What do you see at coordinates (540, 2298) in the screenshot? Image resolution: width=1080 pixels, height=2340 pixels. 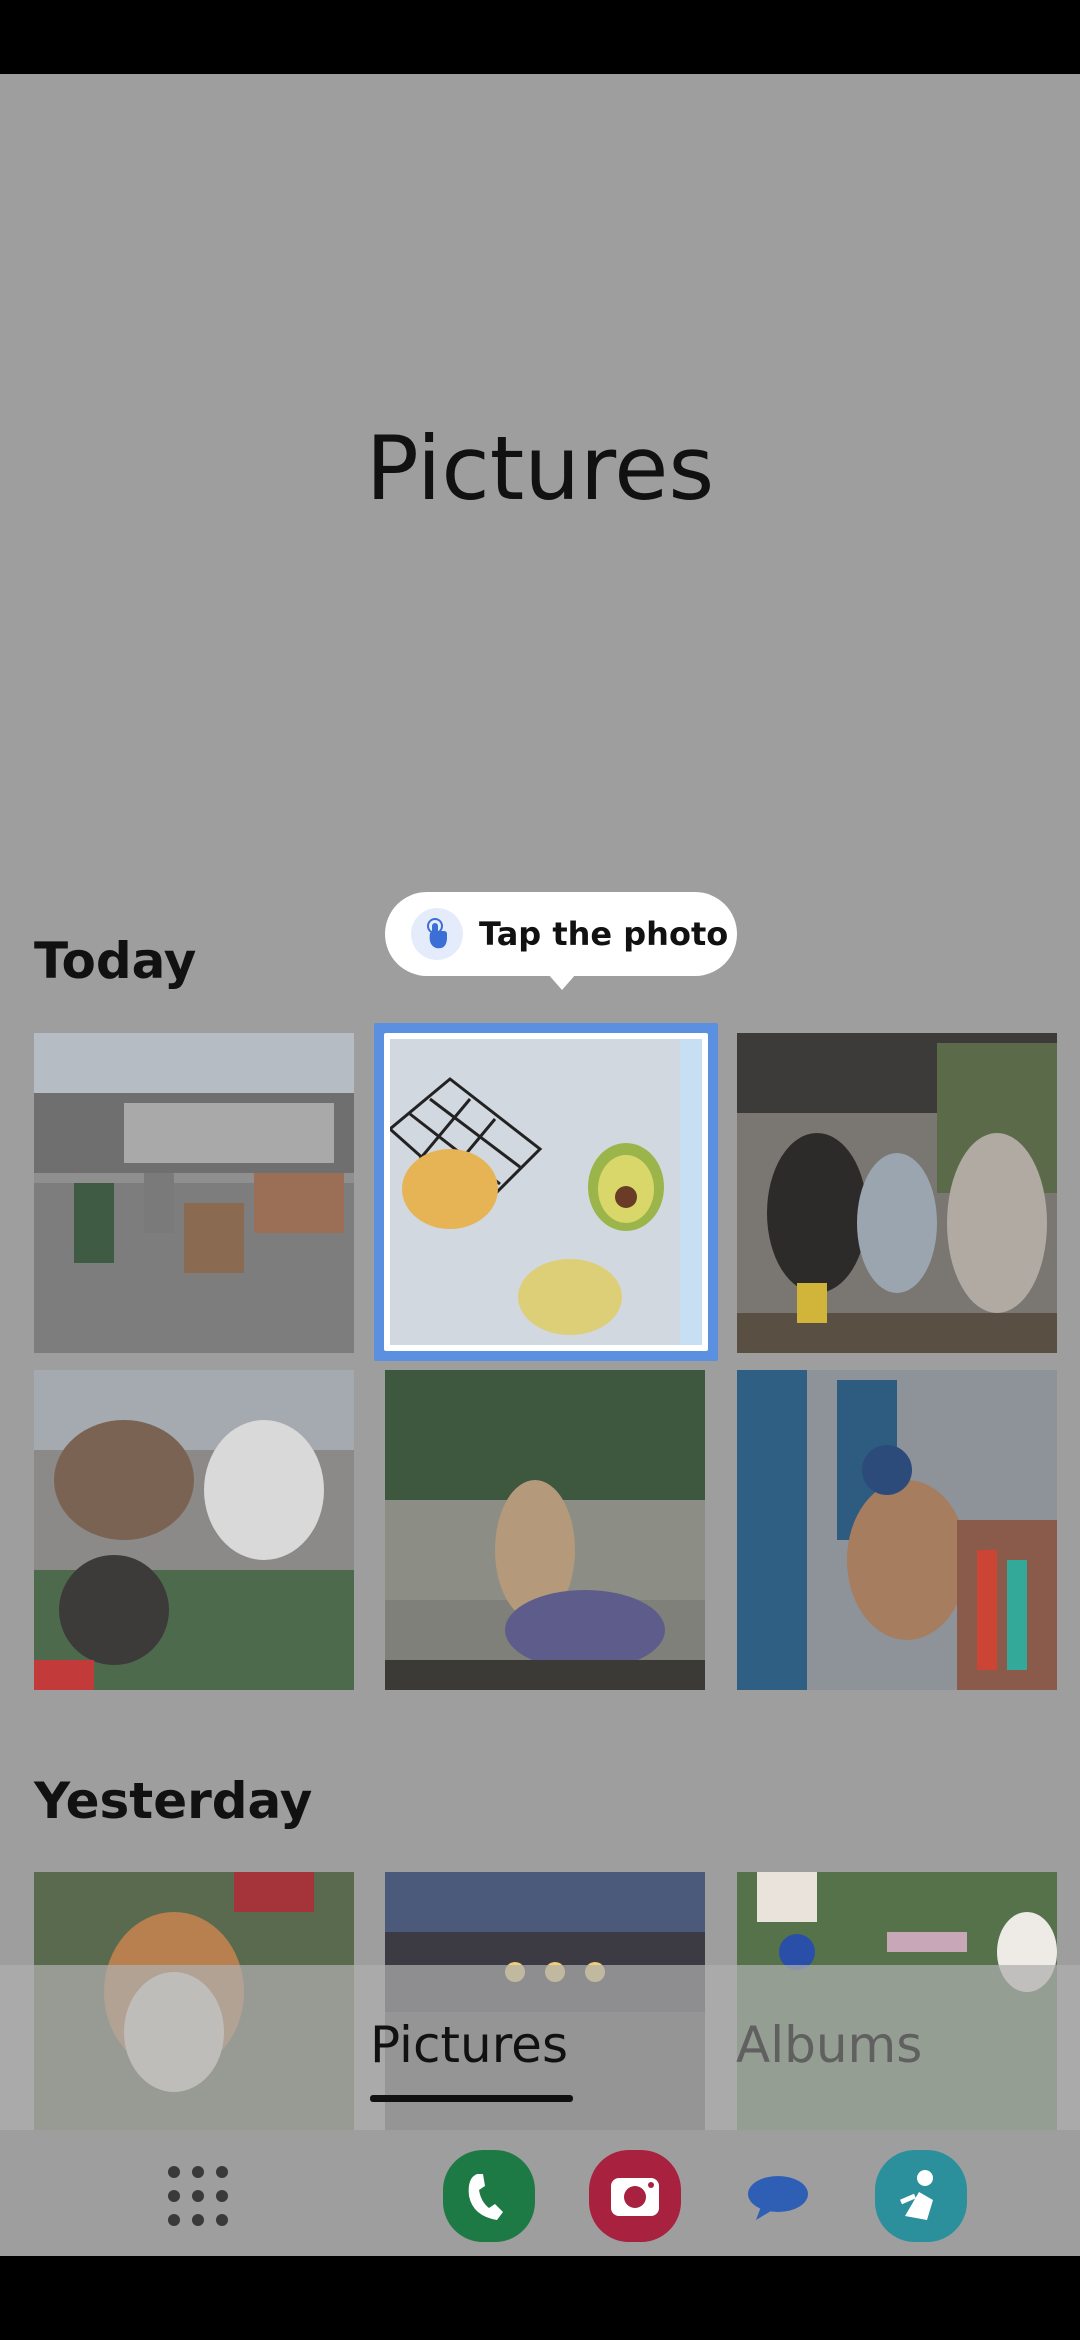 I see `navigation-bar` at bounding box center [540, 2298].